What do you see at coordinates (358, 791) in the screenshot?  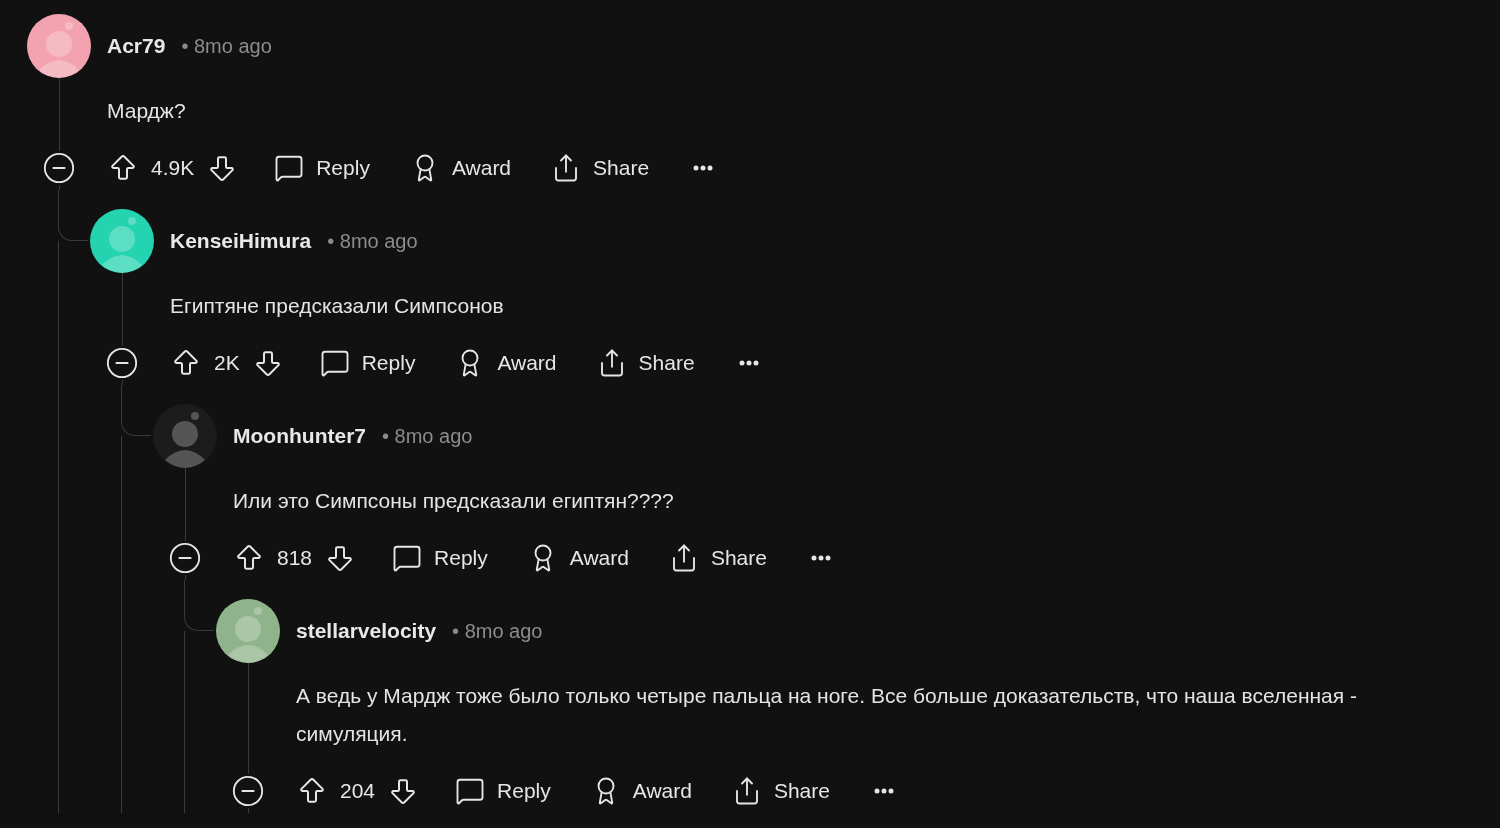 I see `vote-count: 204` at bounding box center [358, 791].